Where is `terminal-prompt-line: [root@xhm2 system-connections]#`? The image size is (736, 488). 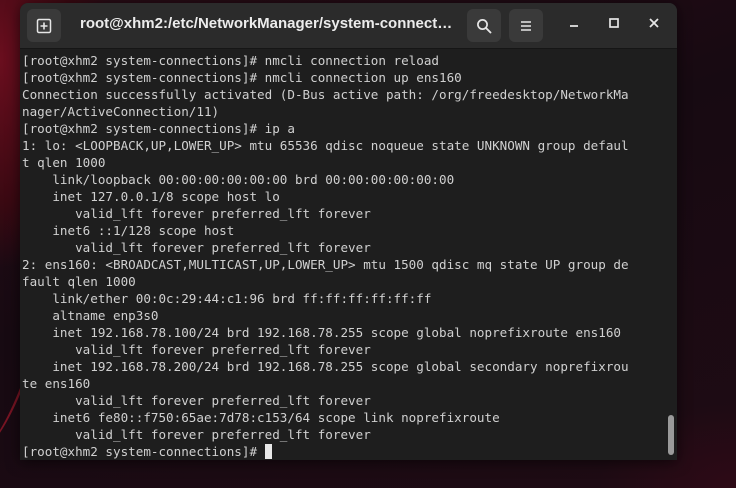
terminal-prompt-line: [root@xhm2 system-connections]# is located at coordinates (342, 451).